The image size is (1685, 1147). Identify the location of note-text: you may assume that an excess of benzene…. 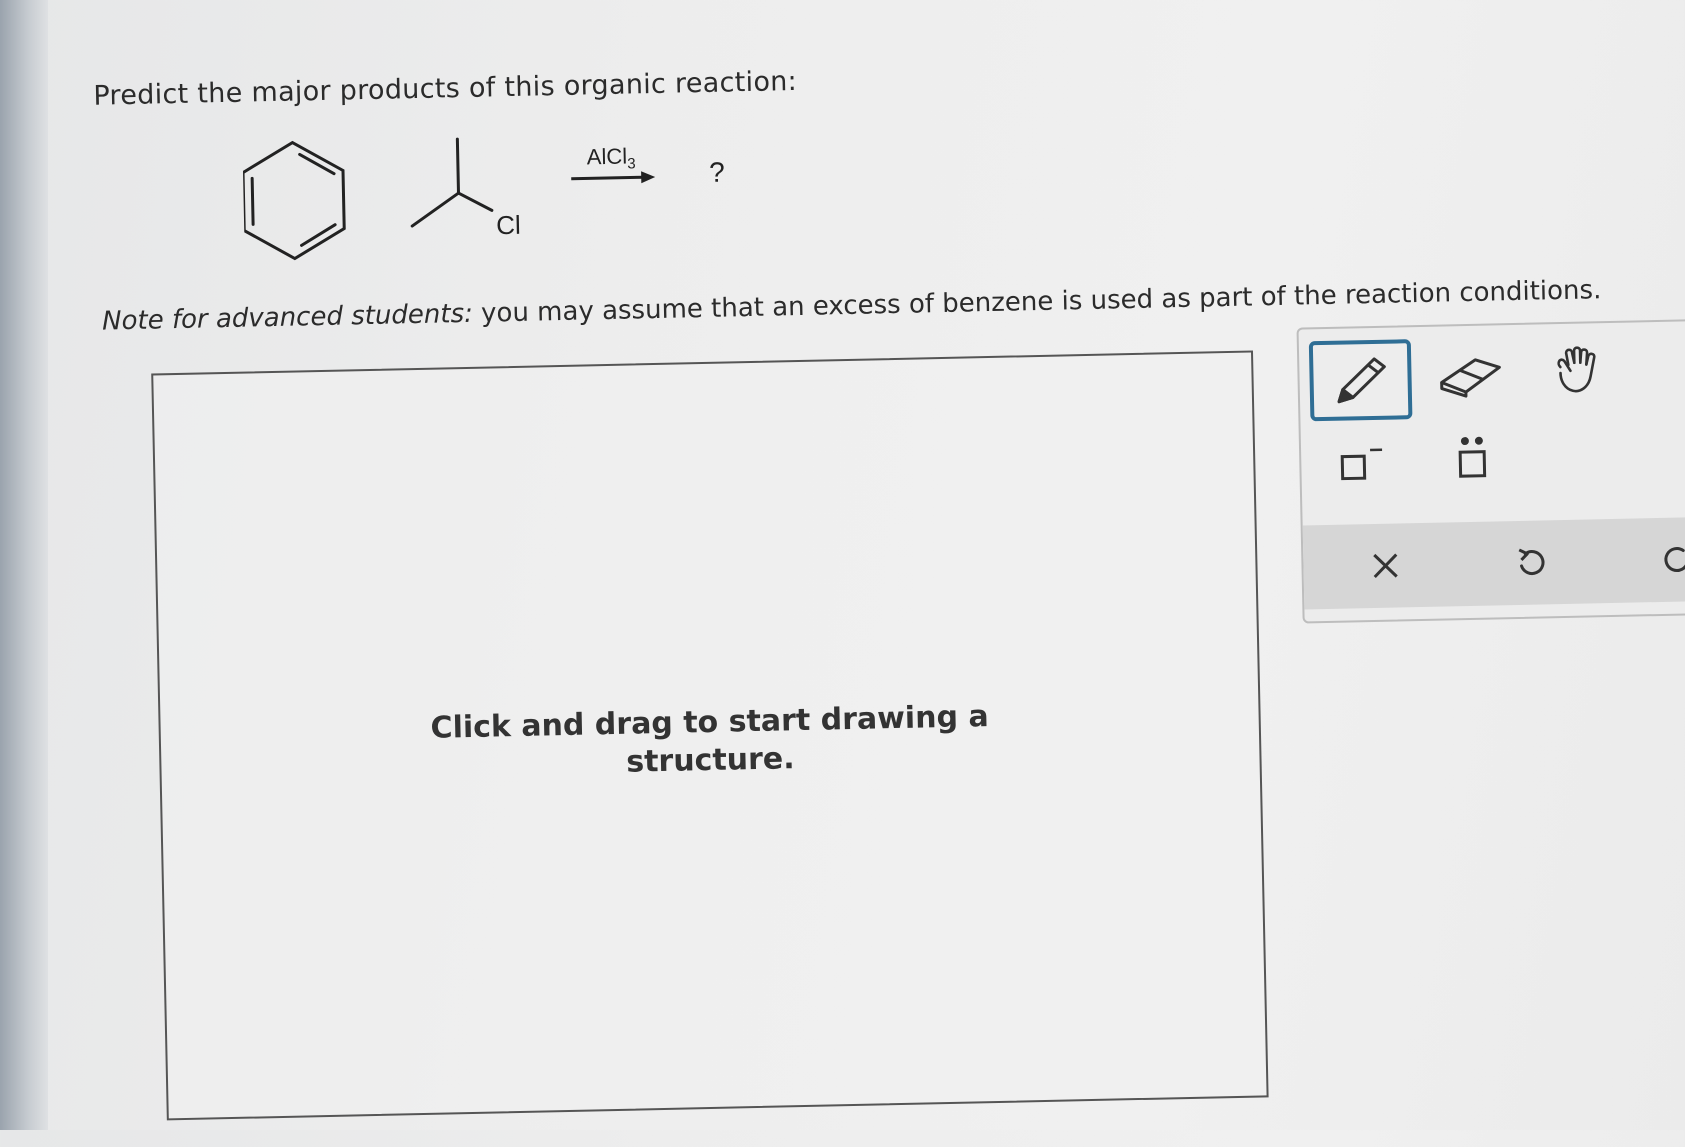
(1037, 302).